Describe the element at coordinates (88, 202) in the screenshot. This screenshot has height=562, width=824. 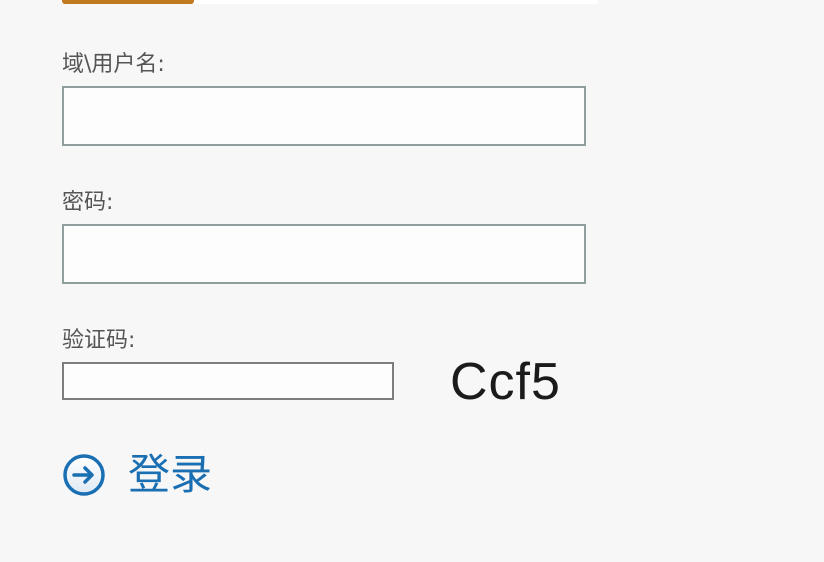
I see `password-label: 密码:` at that location.